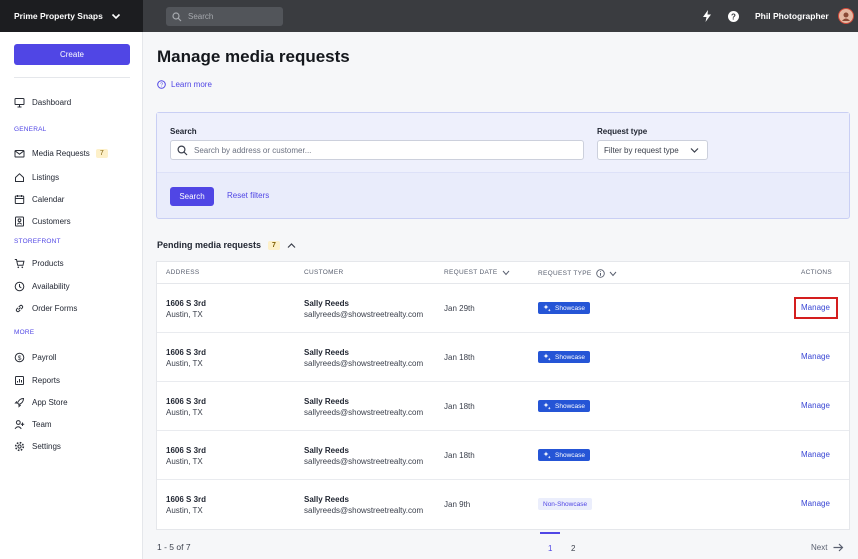 This screenshot has height=559, width=858. Describe the element at coordinates (51, 221) in the screenshot. I see `sidebar-item-label: Customers` at that location.